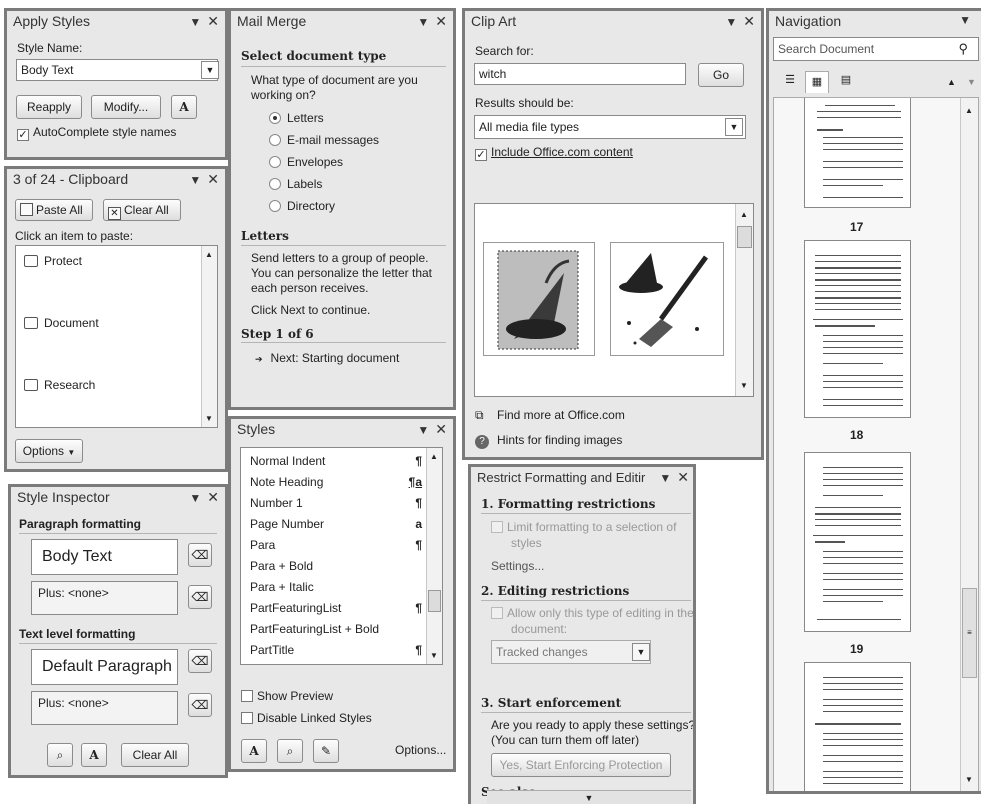 This screenshot has width=981, height=804. Describe the element at coordinates (327, 358) in the screenshot. I see `next-step-link: ➔ Next: Starting document` at that location.